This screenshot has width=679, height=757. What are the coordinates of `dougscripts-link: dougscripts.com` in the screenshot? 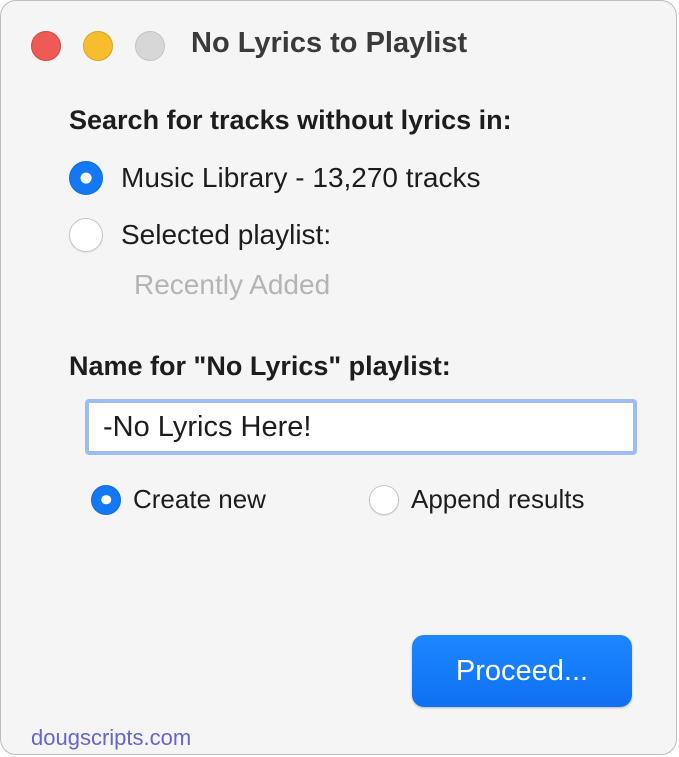 It's located at (111, 738).